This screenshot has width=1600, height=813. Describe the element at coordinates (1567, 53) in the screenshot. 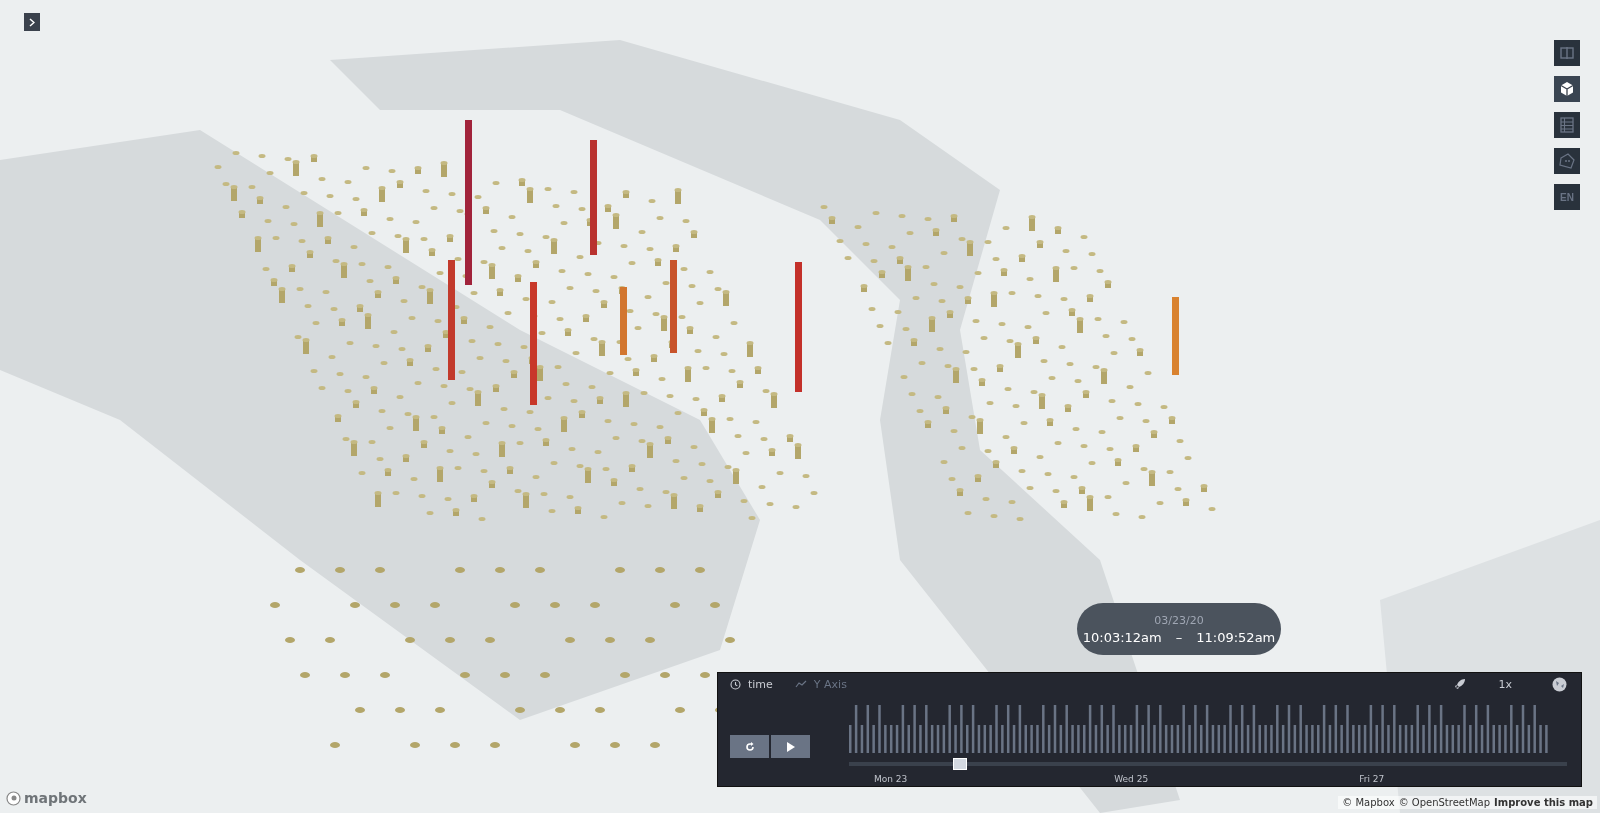

I see `split-map-icon` at that location.